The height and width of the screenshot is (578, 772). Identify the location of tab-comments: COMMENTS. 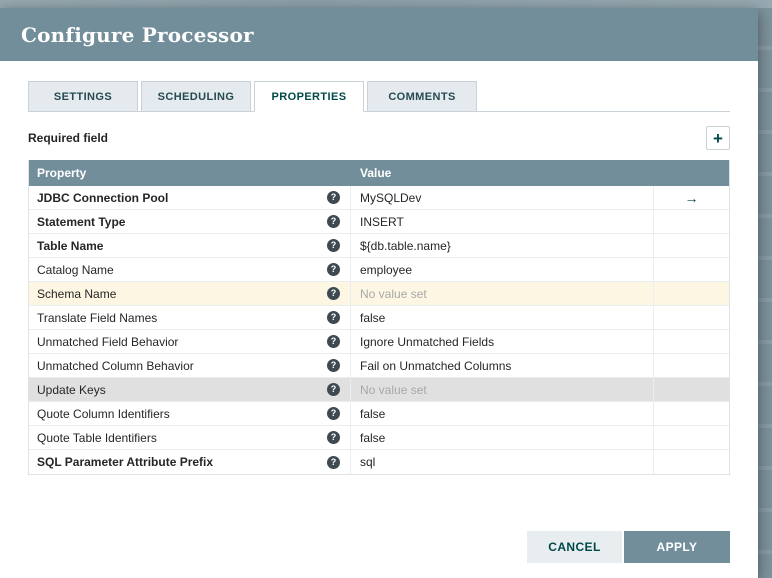
(422, 96).